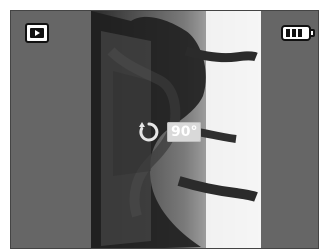 The height and width of the screenshot is (252, 322). I want to click on rotation-angle: 90°, so click(184, 132).